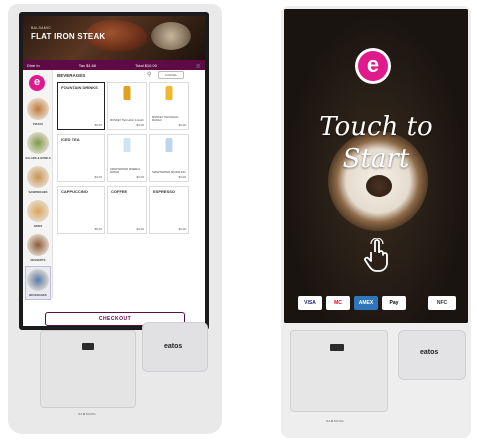  I want to click on payment-badge: NFC, so click(442, 303).